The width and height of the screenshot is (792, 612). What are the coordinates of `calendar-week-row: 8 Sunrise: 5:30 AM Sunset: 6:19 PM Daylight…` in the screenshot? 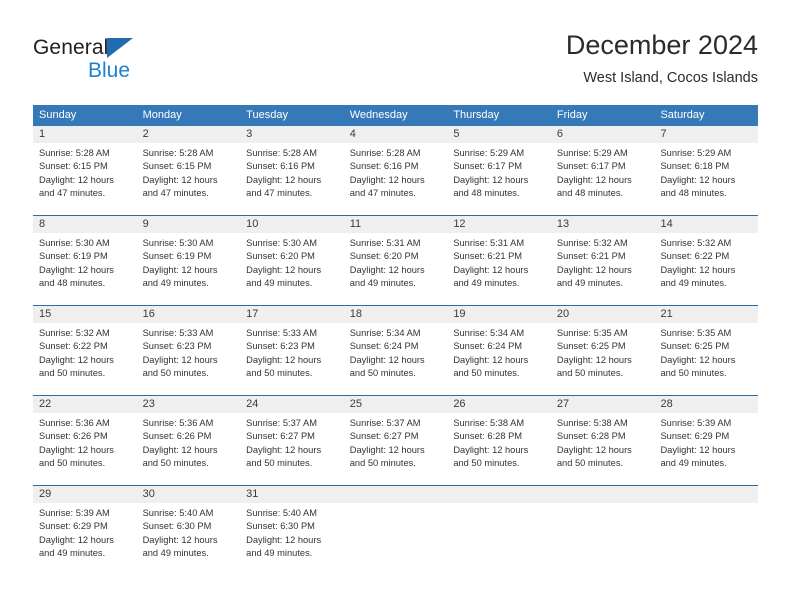 It's located at (396, 260).